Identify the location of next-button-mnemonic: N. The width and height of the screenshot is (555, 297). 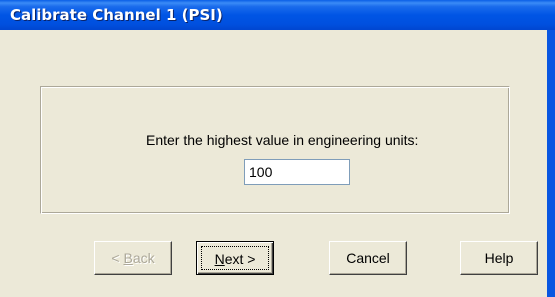
(219, 259).